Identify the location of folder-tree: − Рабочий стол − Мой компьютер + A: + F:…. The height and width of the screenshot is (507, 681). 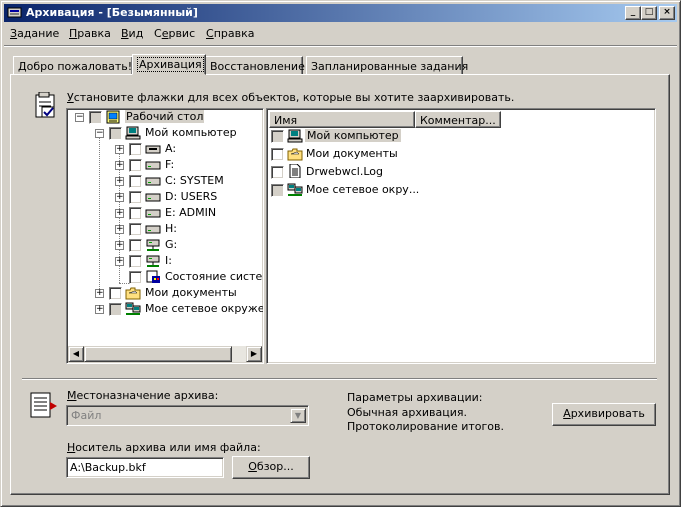
(165, 236).